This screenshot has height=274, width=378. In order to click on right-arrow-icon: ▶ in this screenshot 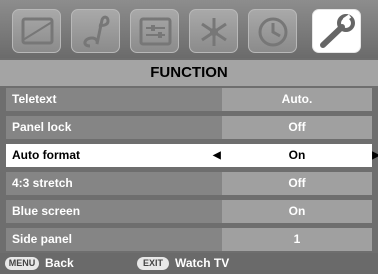, I will do `click(375, 155)`.